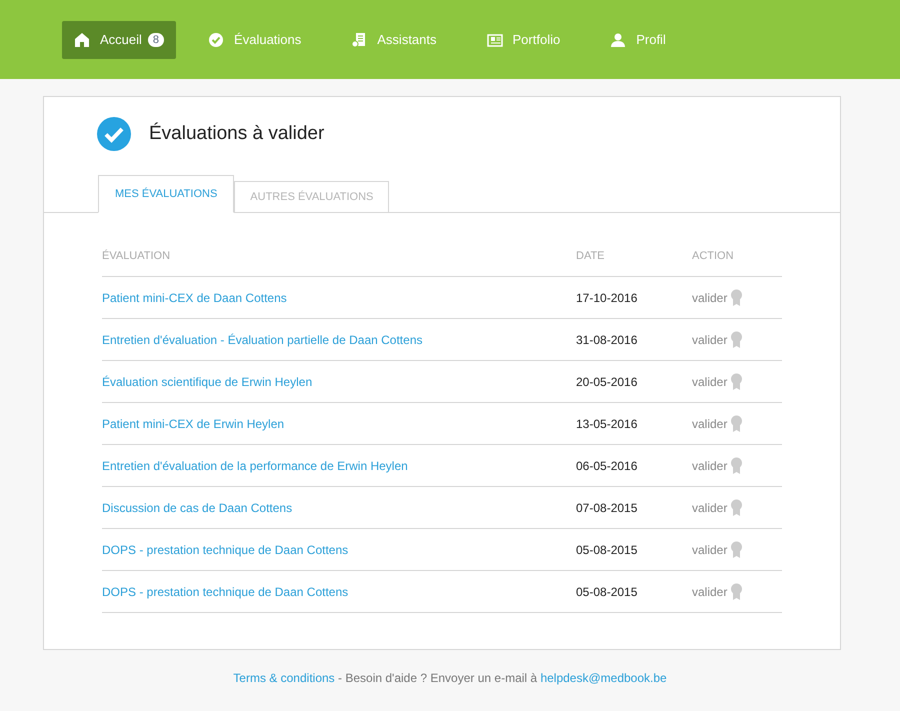  I want to click on count-badge: 8, so click(156, 39).